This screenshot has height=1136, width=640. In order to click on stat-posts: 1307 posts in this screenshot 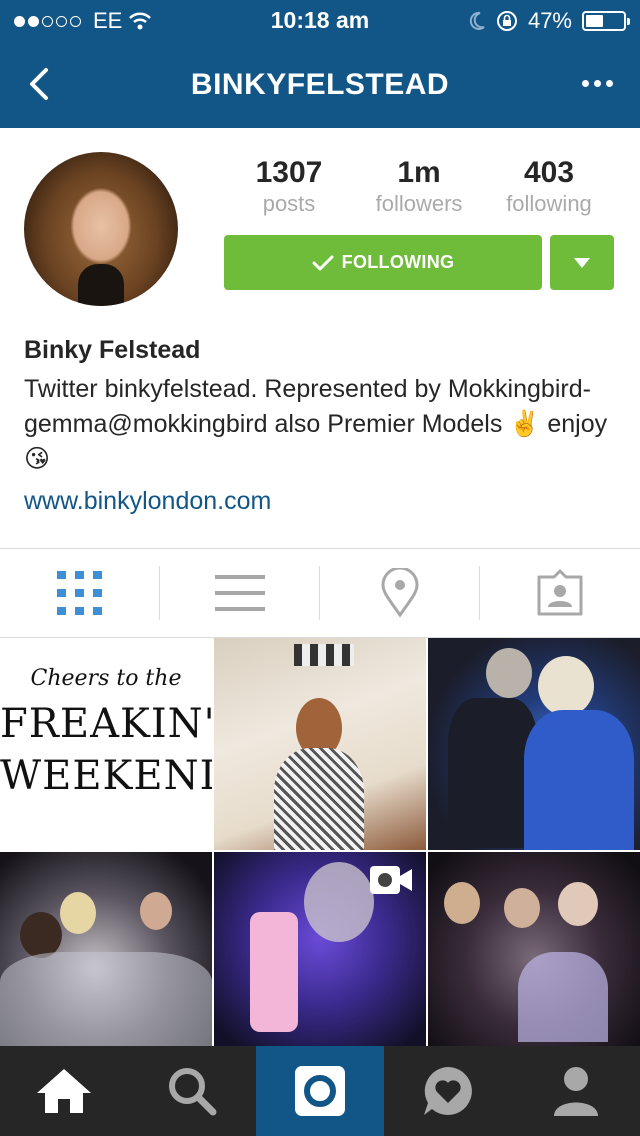, I will do `click(289, 187)`.